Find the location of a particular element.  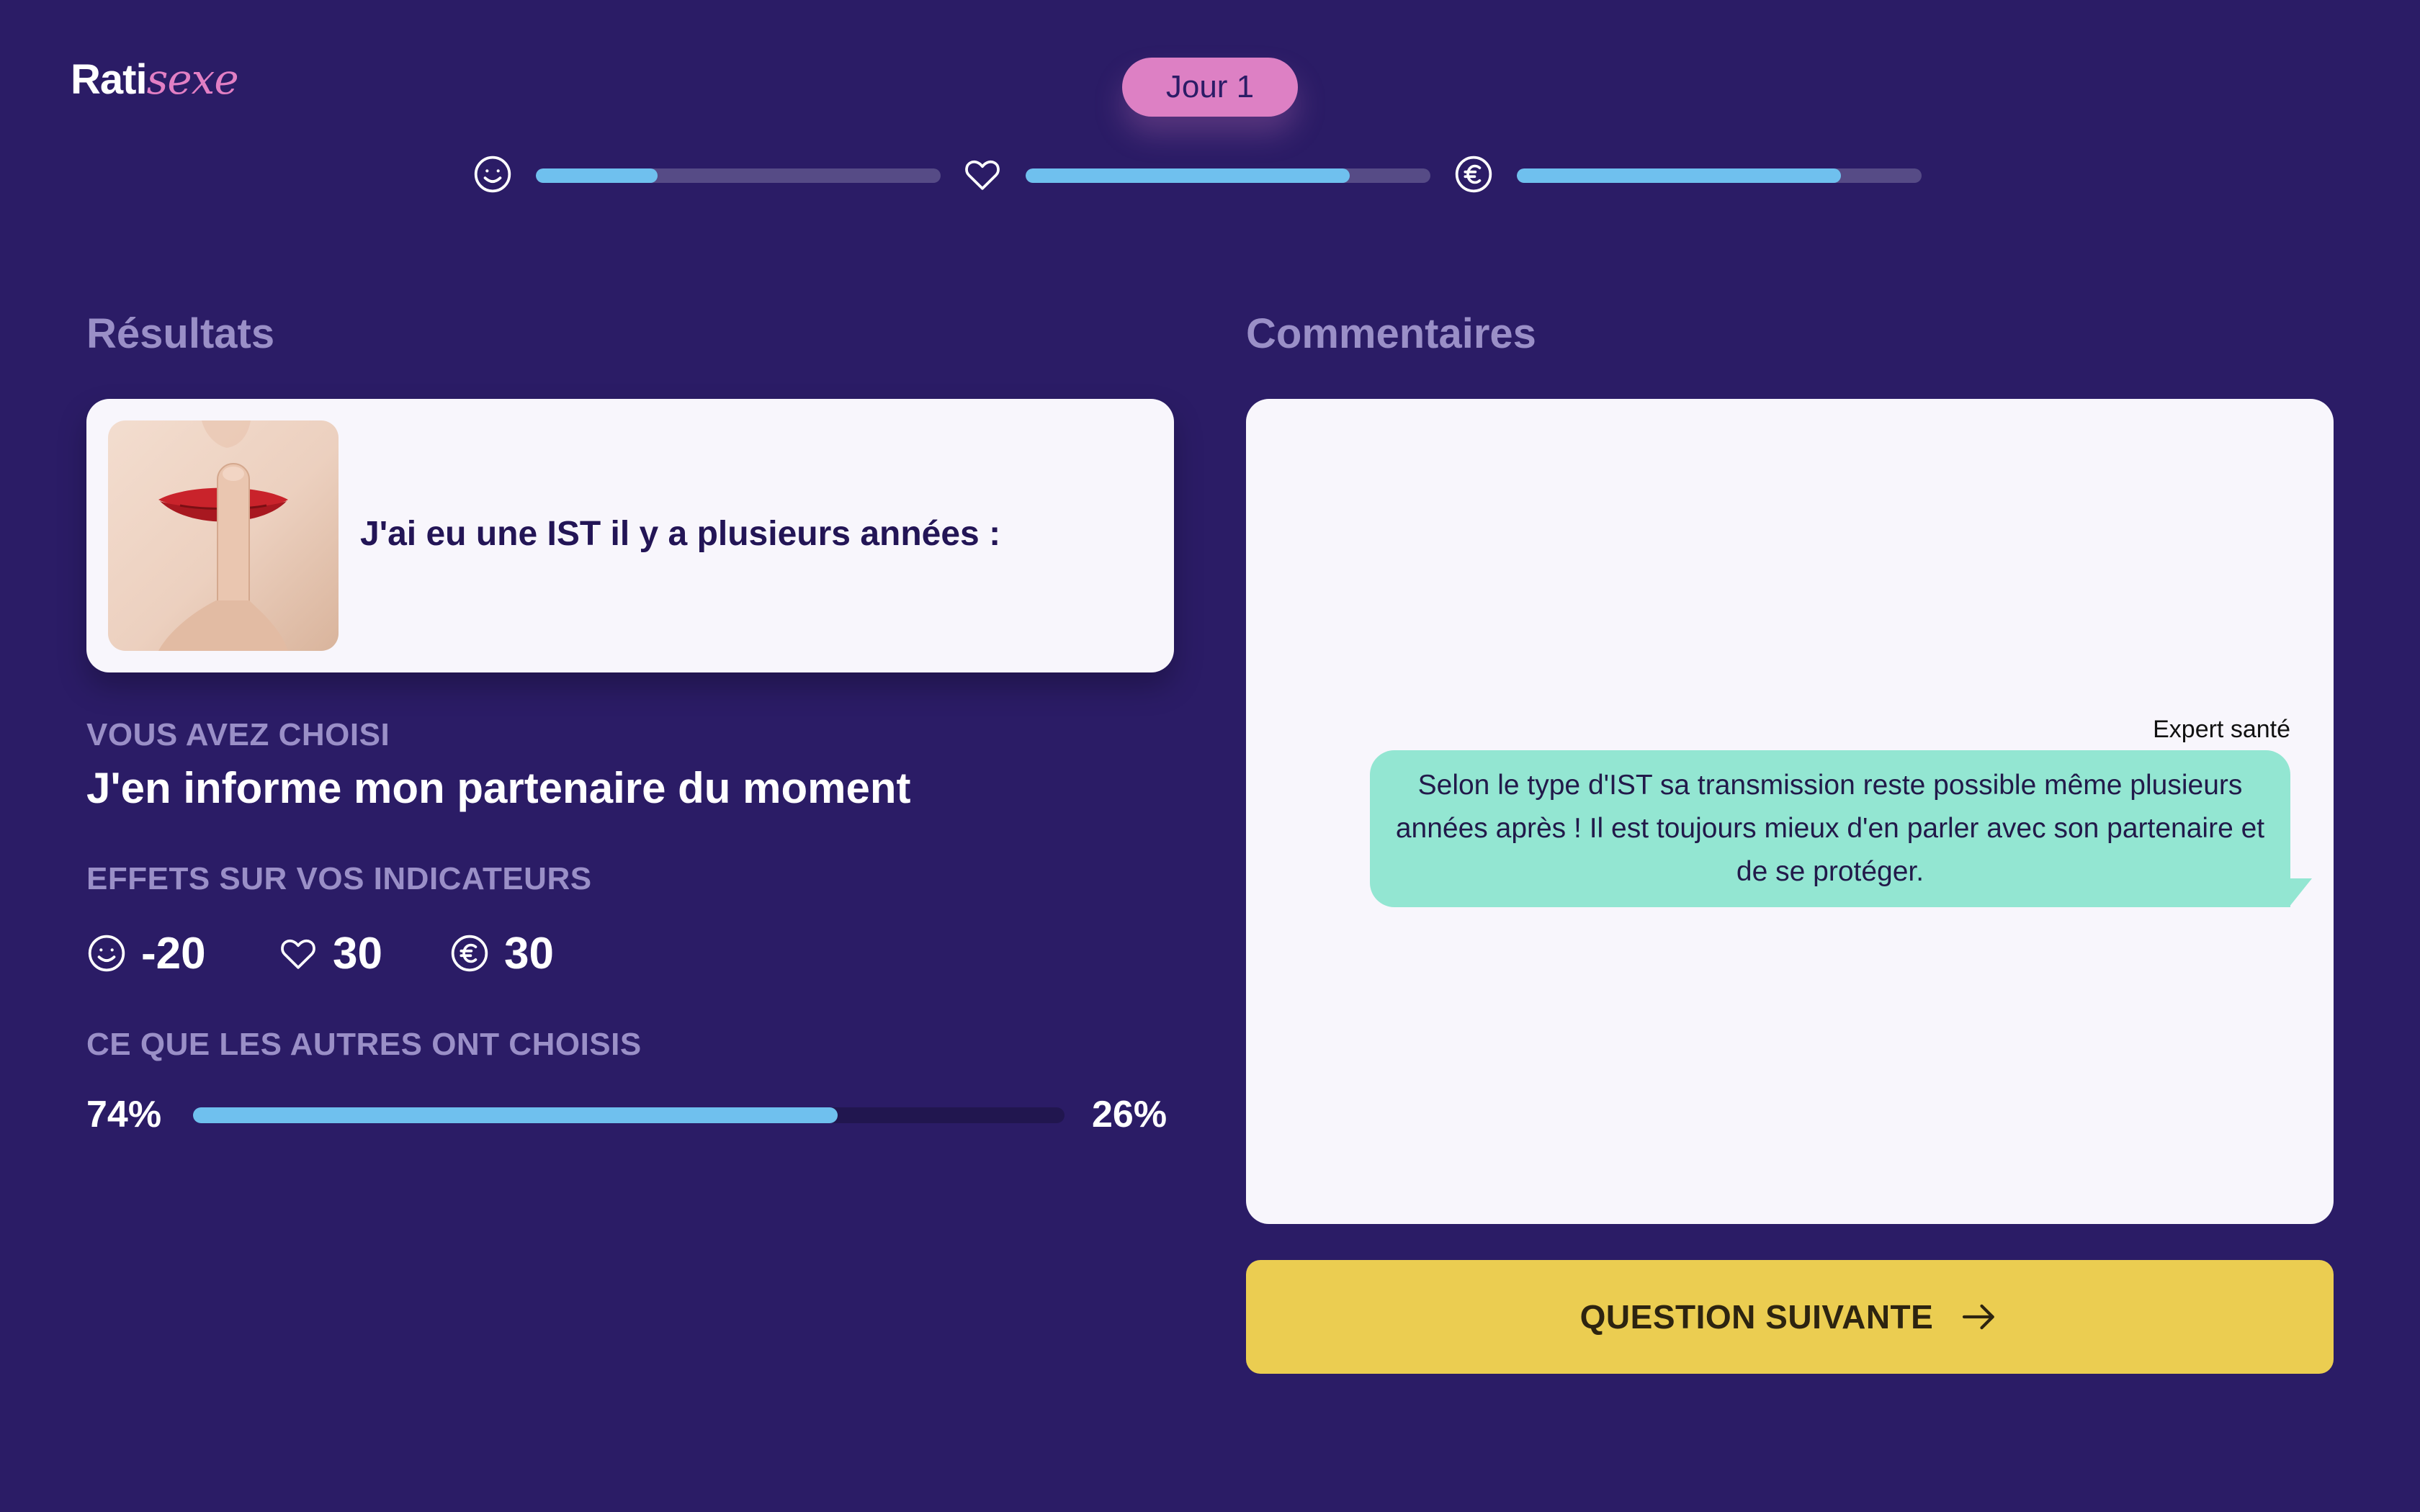

others-distribution-bar is located at coordinates (629, 1115).